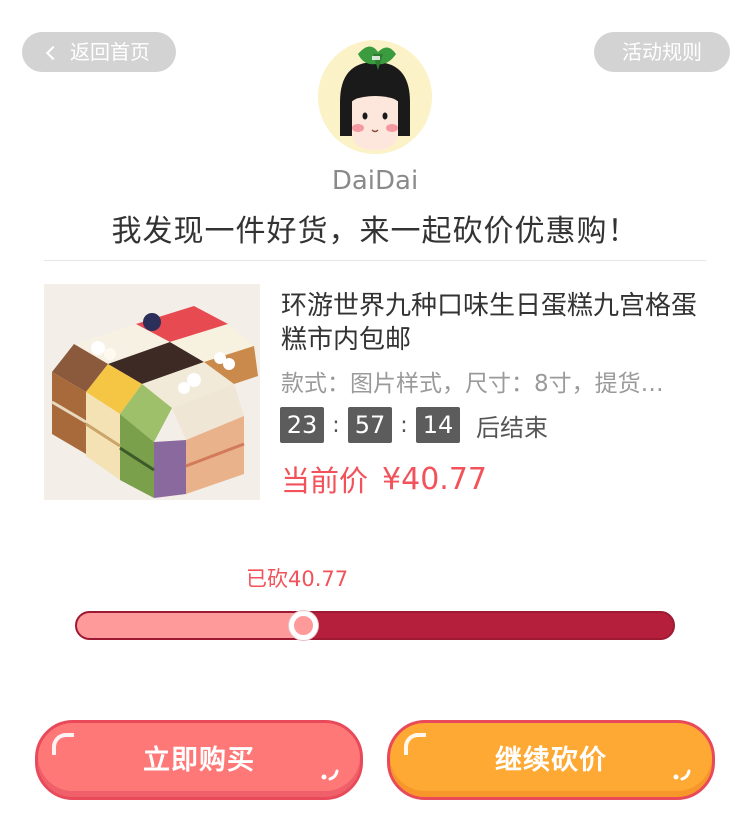 The height and width of the screenshot is (824, 750). I want to click on share-slogan: 我发现一件好货，来一起砍价优惠购！, so click(375, 231).